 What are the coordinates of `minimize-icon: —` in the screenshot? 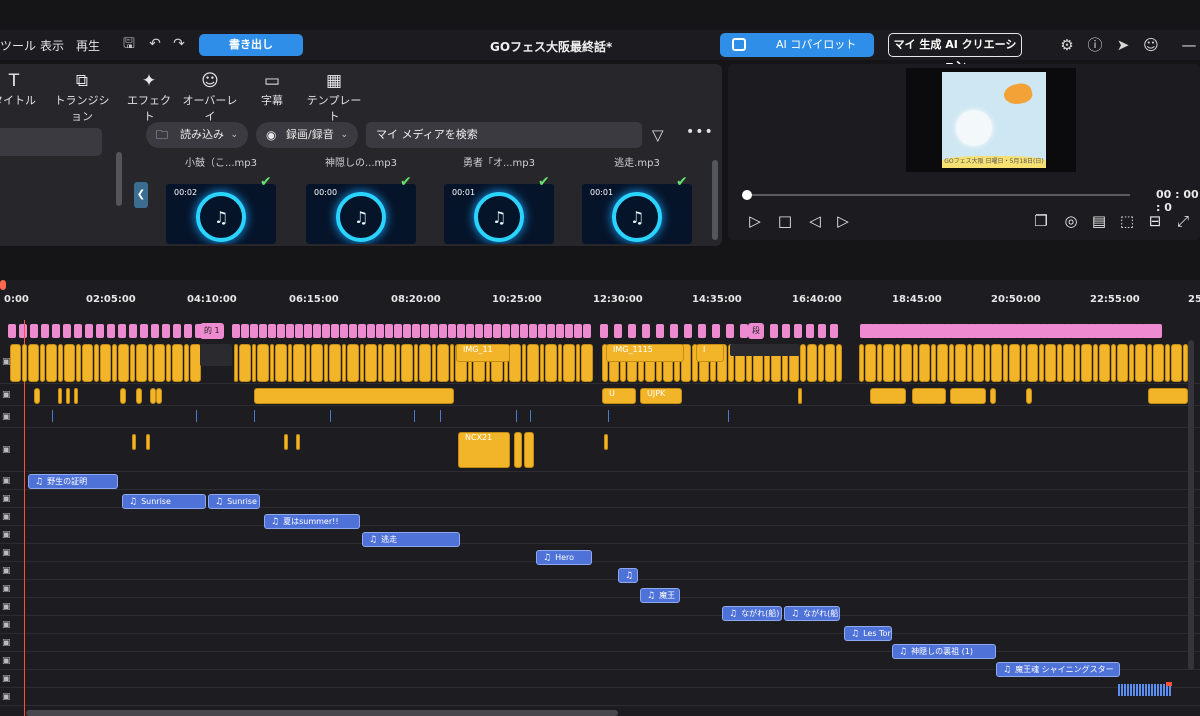 It's located at (1189, 45).